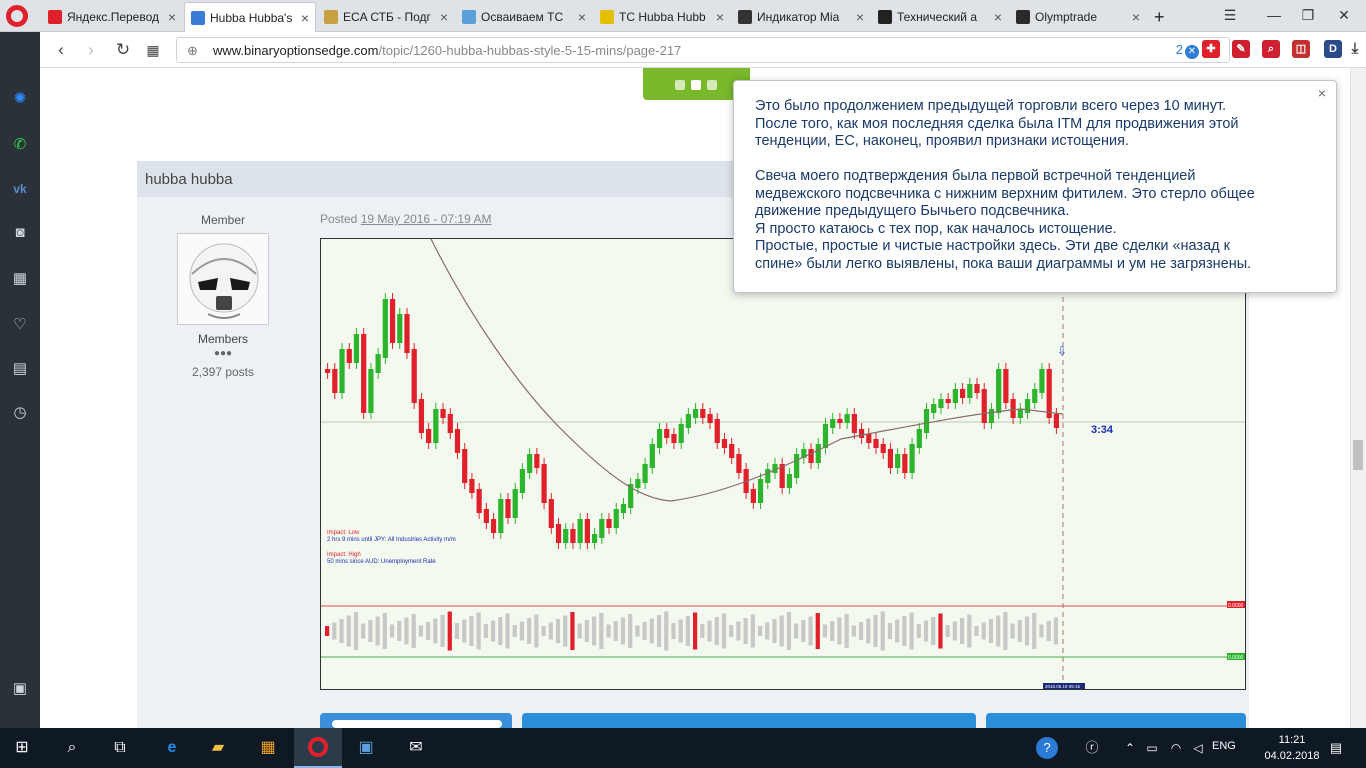 Image resolution: width=1366 pixels, height=768 pixels. I want to click on volume-icon: ◁, so click(1198, 748).